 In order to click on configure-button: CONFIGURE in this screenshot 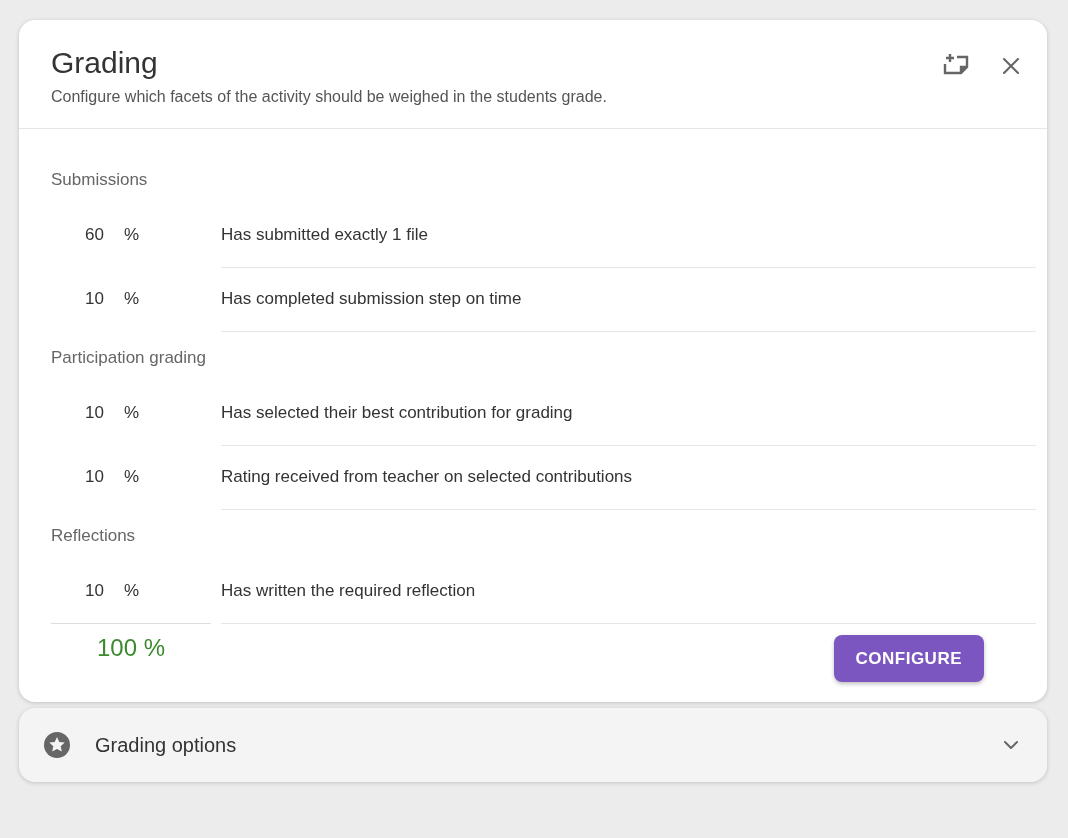, I will do `click(908, 658)`.